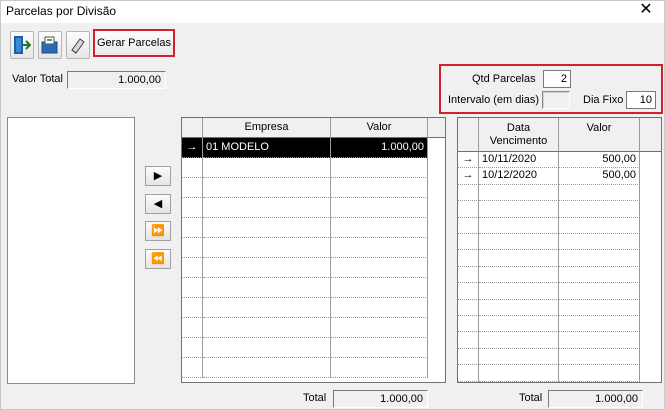 This screenshot has height=410, width=665. What do you see at coordinates (519, 160) in the screenshot?
I see `cell-data-vencimento: 10/11/2020` at bounding box center [519, 160].